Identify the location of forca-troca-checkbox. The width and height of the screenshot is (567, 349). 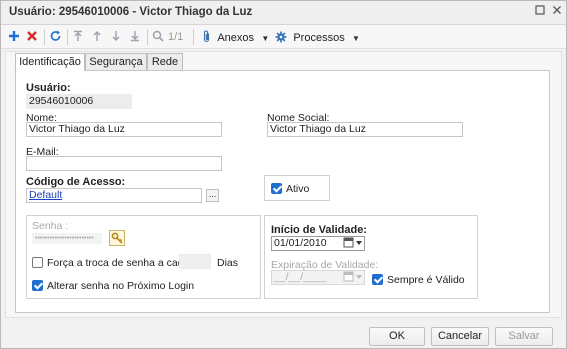
(37, 262).